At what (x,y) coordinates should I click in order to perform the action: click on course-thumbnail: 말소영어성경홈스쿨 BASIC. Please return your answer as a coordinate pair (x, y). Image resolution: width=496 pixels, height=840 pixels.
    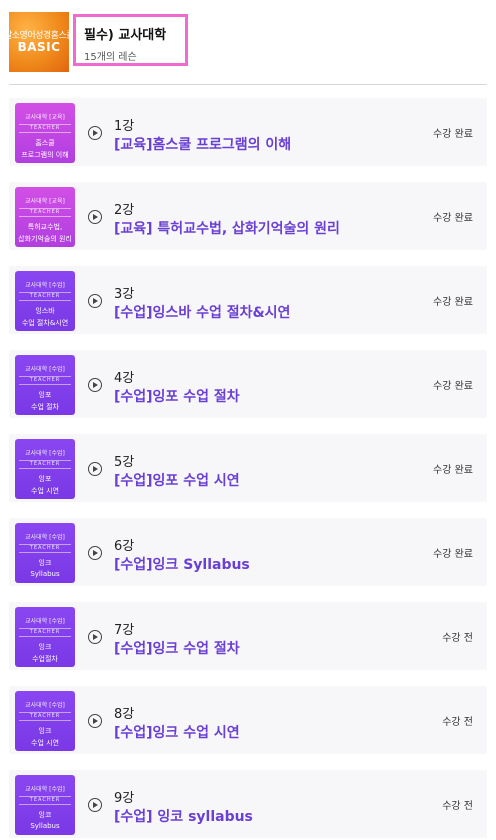
    Looking at the image, I should click on (39, 42).